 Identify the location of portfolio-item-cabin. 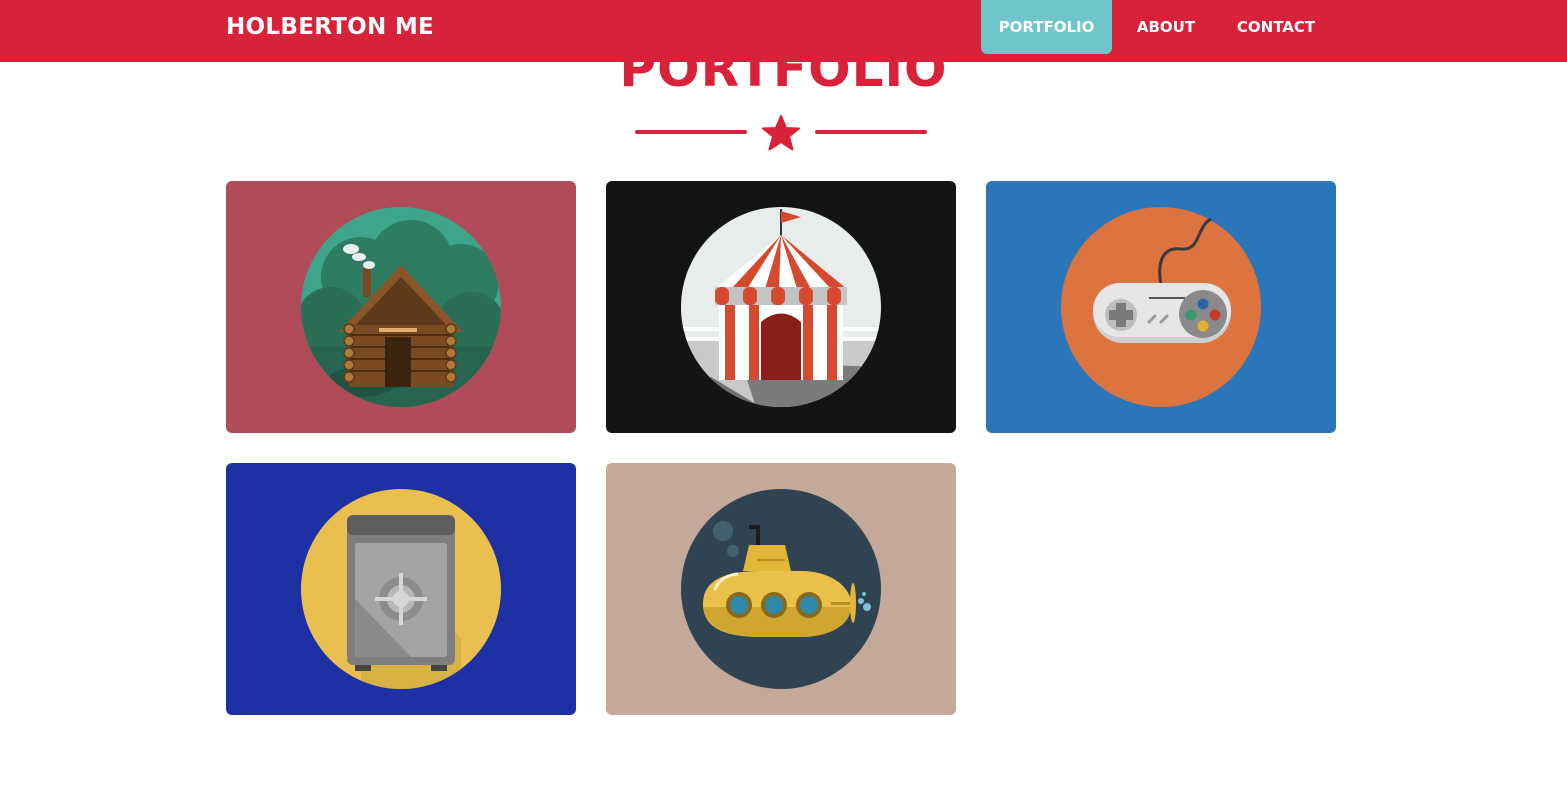
(401, 307).